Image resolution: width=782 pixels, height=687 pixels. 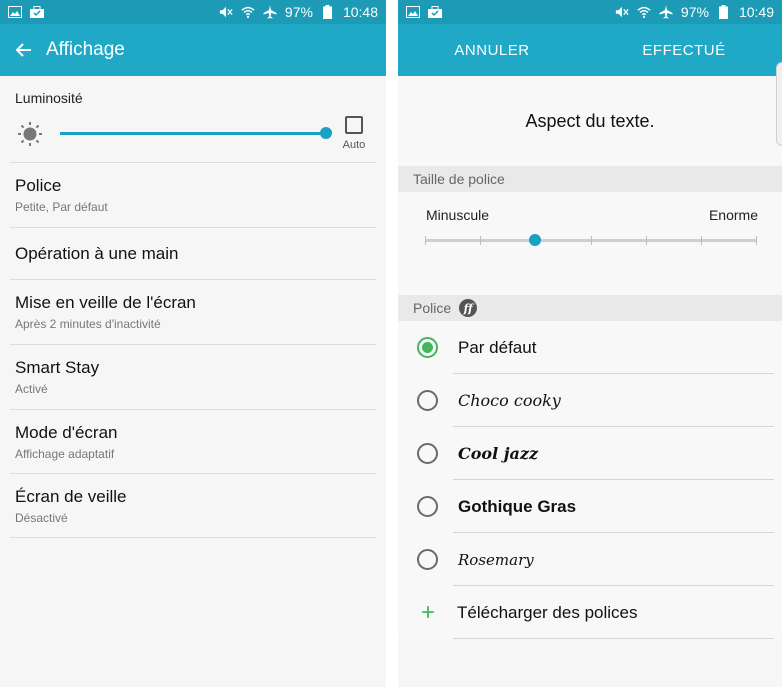 What do you see at coordinates (459, 179) in the screenshot?
I see `font-size-section-label: Taille de police` at bounding box center [459, 179].